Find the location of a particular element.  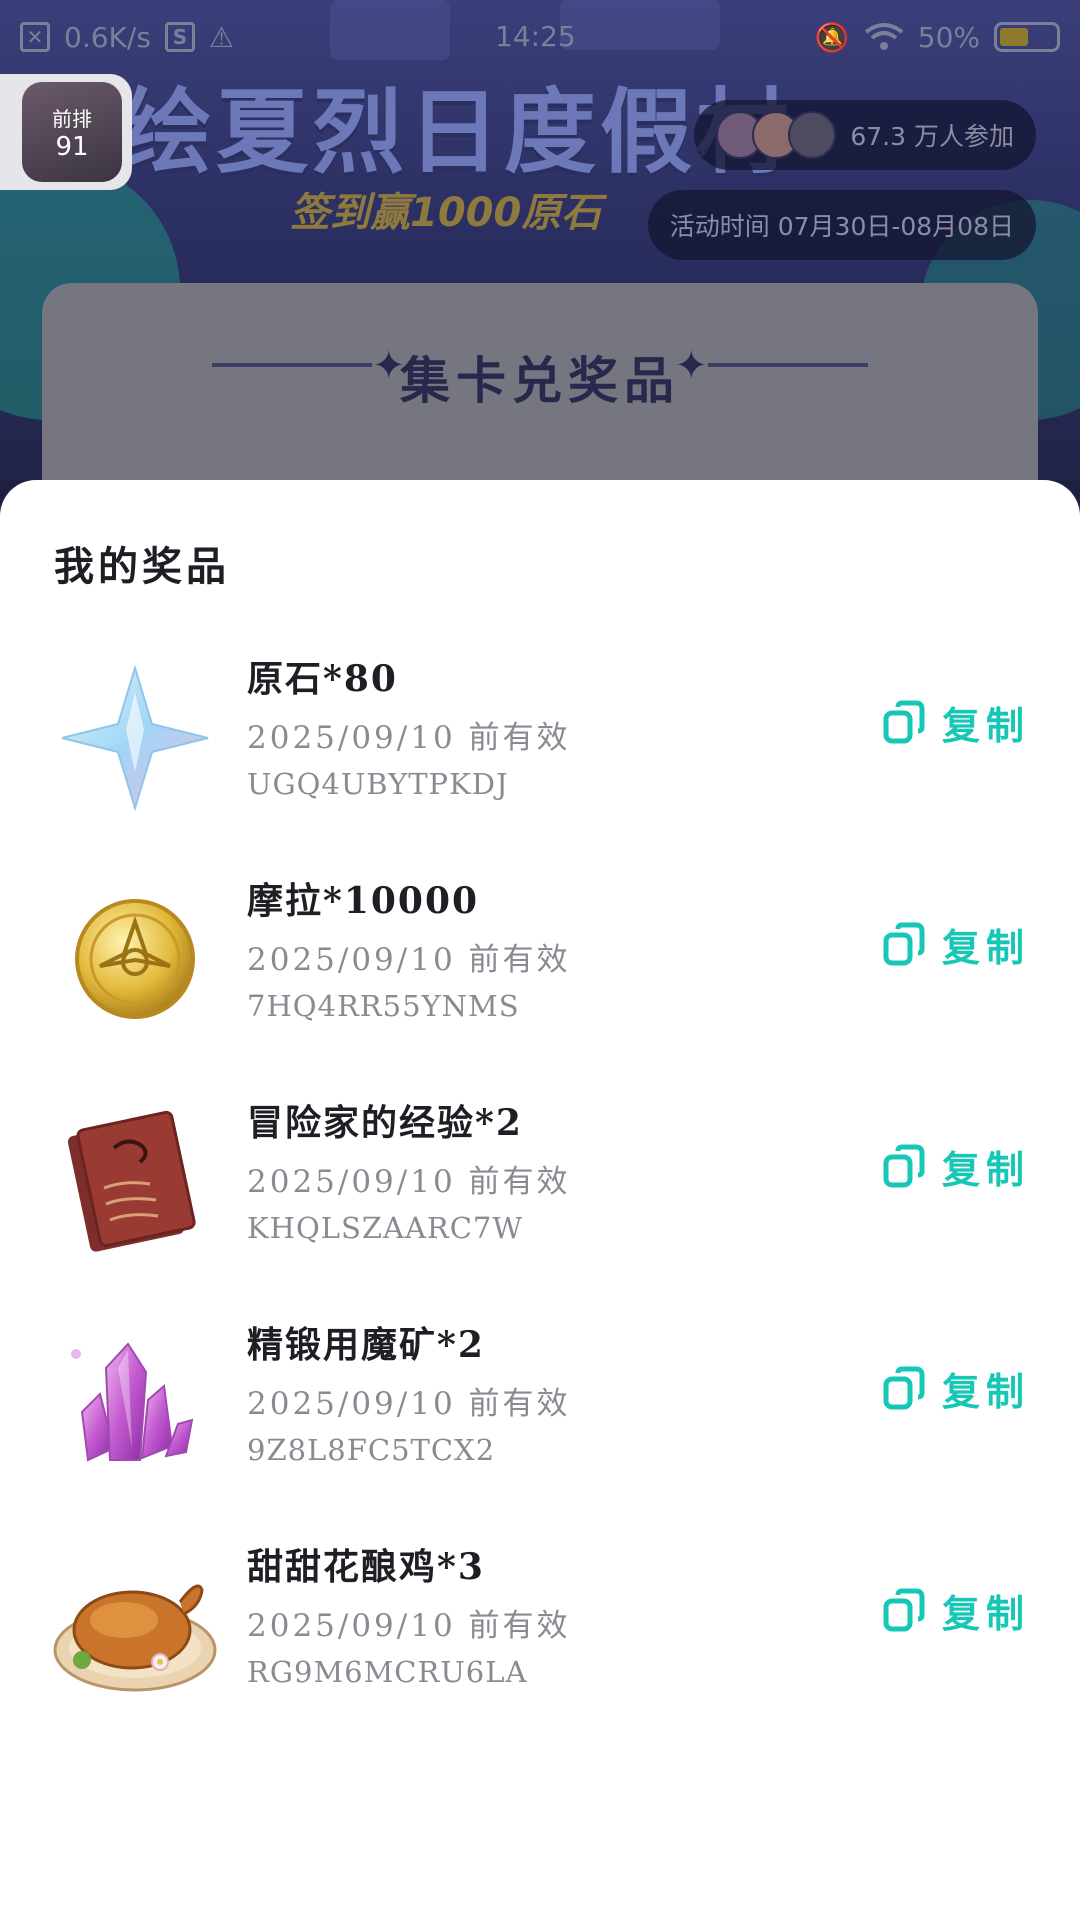

adventurer-experience-book-icon is located at coordinates (131, 1181).